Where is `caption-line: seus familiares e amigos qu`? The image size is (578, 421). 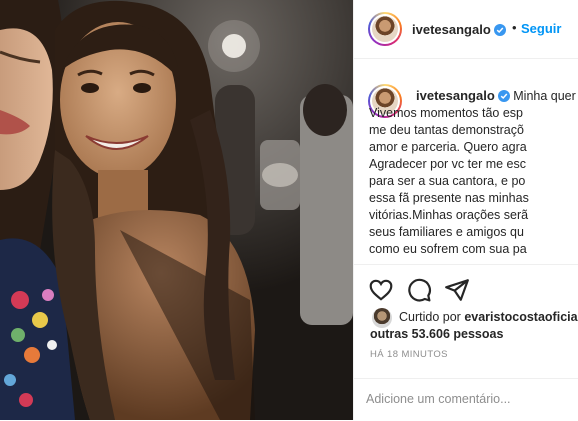 caption-line: seus familiares e amigos qu is located at coordinates (446, 232).